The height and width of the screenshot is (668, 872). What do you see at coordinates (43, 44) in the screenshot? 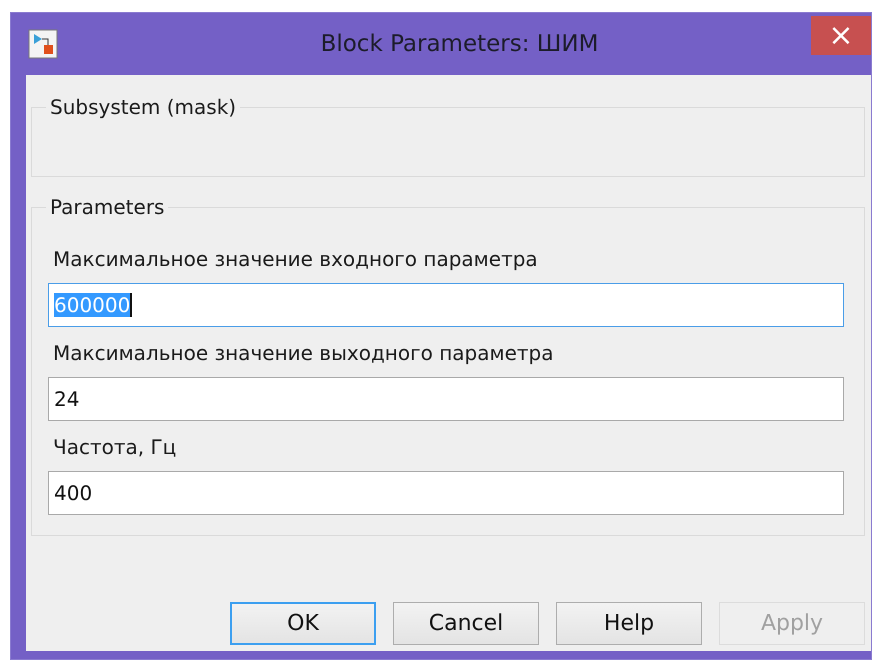
I see `block-icon` at bounding box center [43, 44].